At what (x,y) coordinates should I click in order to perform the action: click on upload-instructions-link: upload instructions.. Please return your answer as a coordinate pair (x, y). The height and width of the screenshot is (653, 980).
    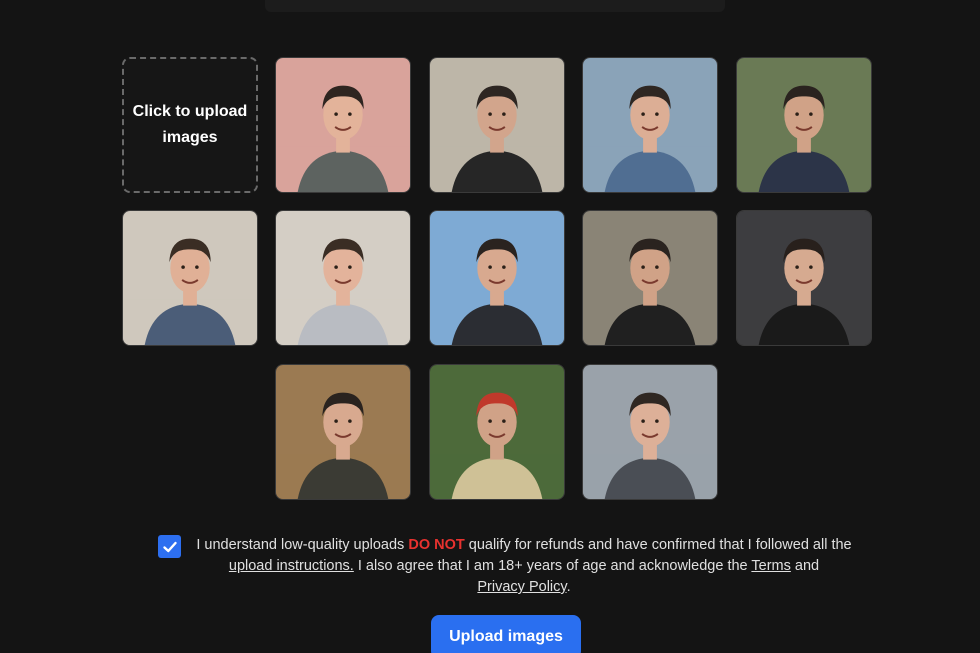
    Looking at the image, I should click on (291, 566).